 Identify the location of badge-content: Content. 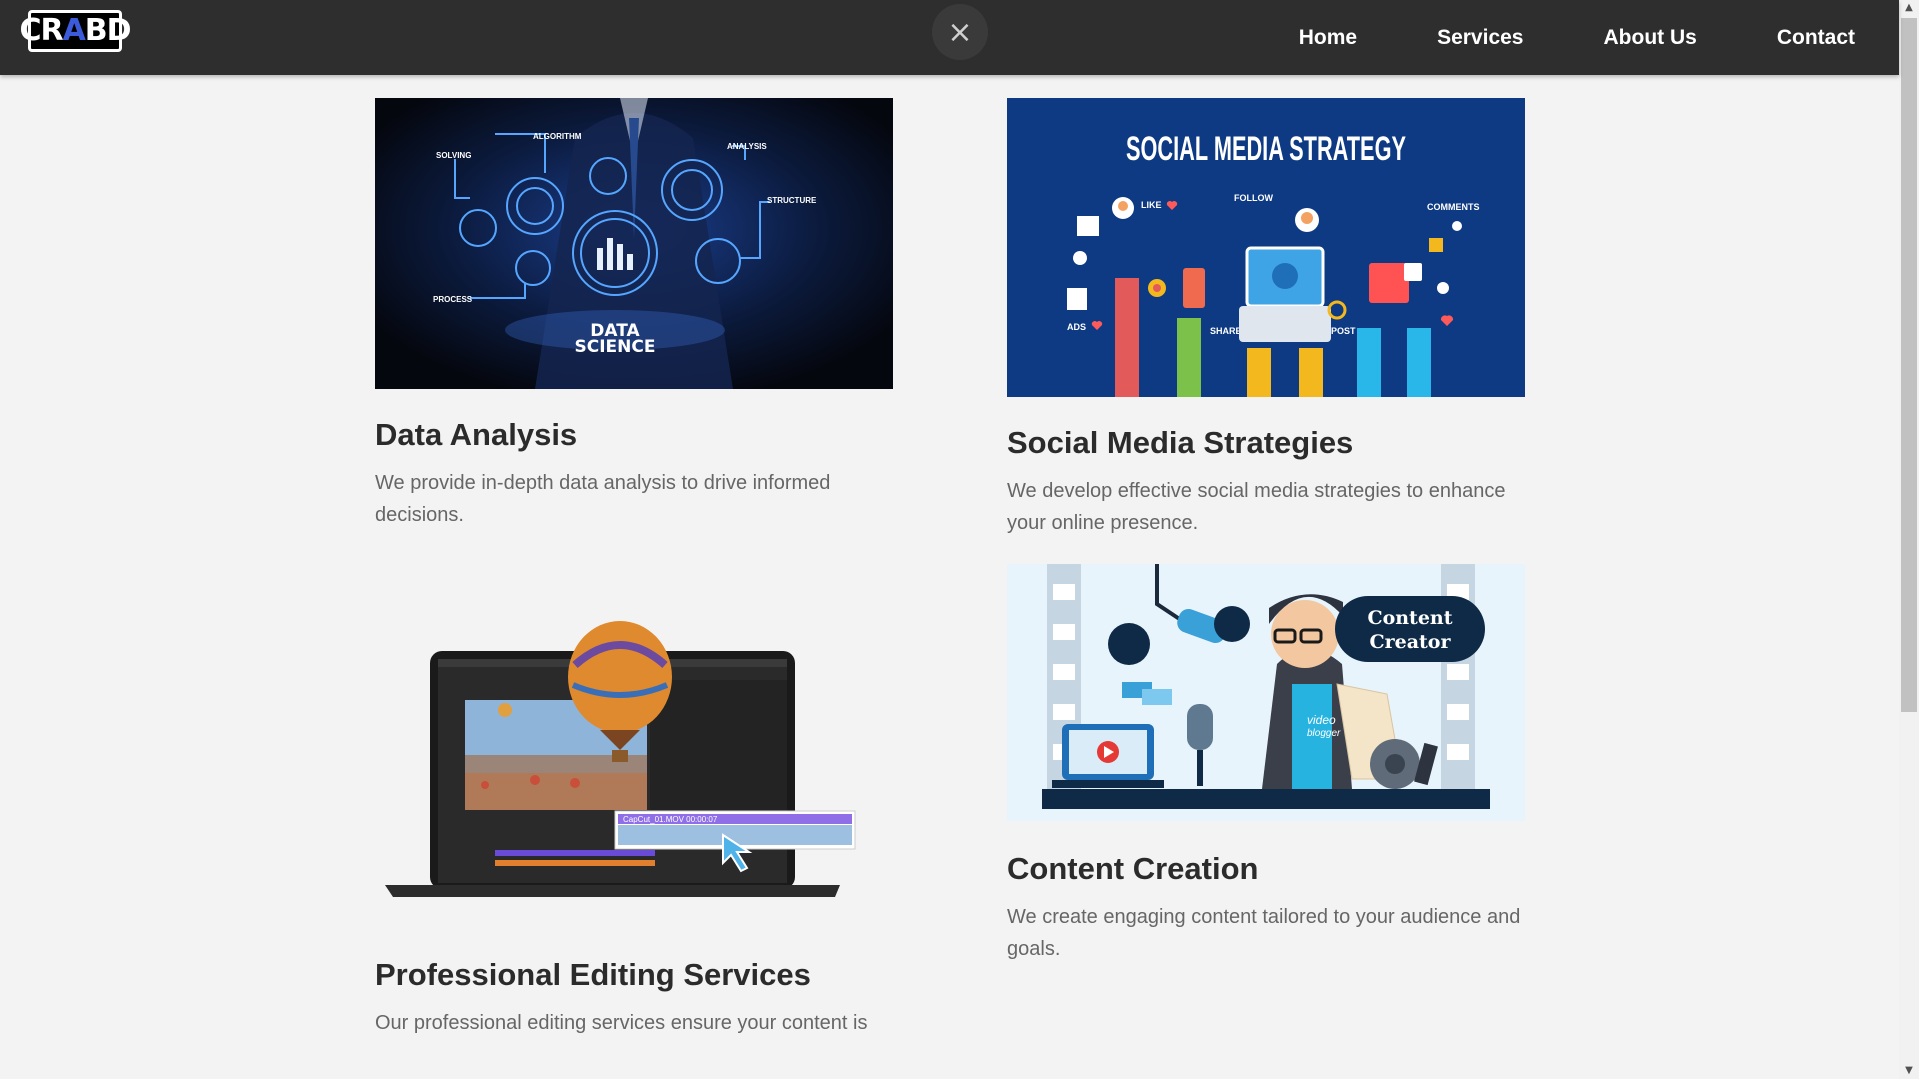
(1409, 618).